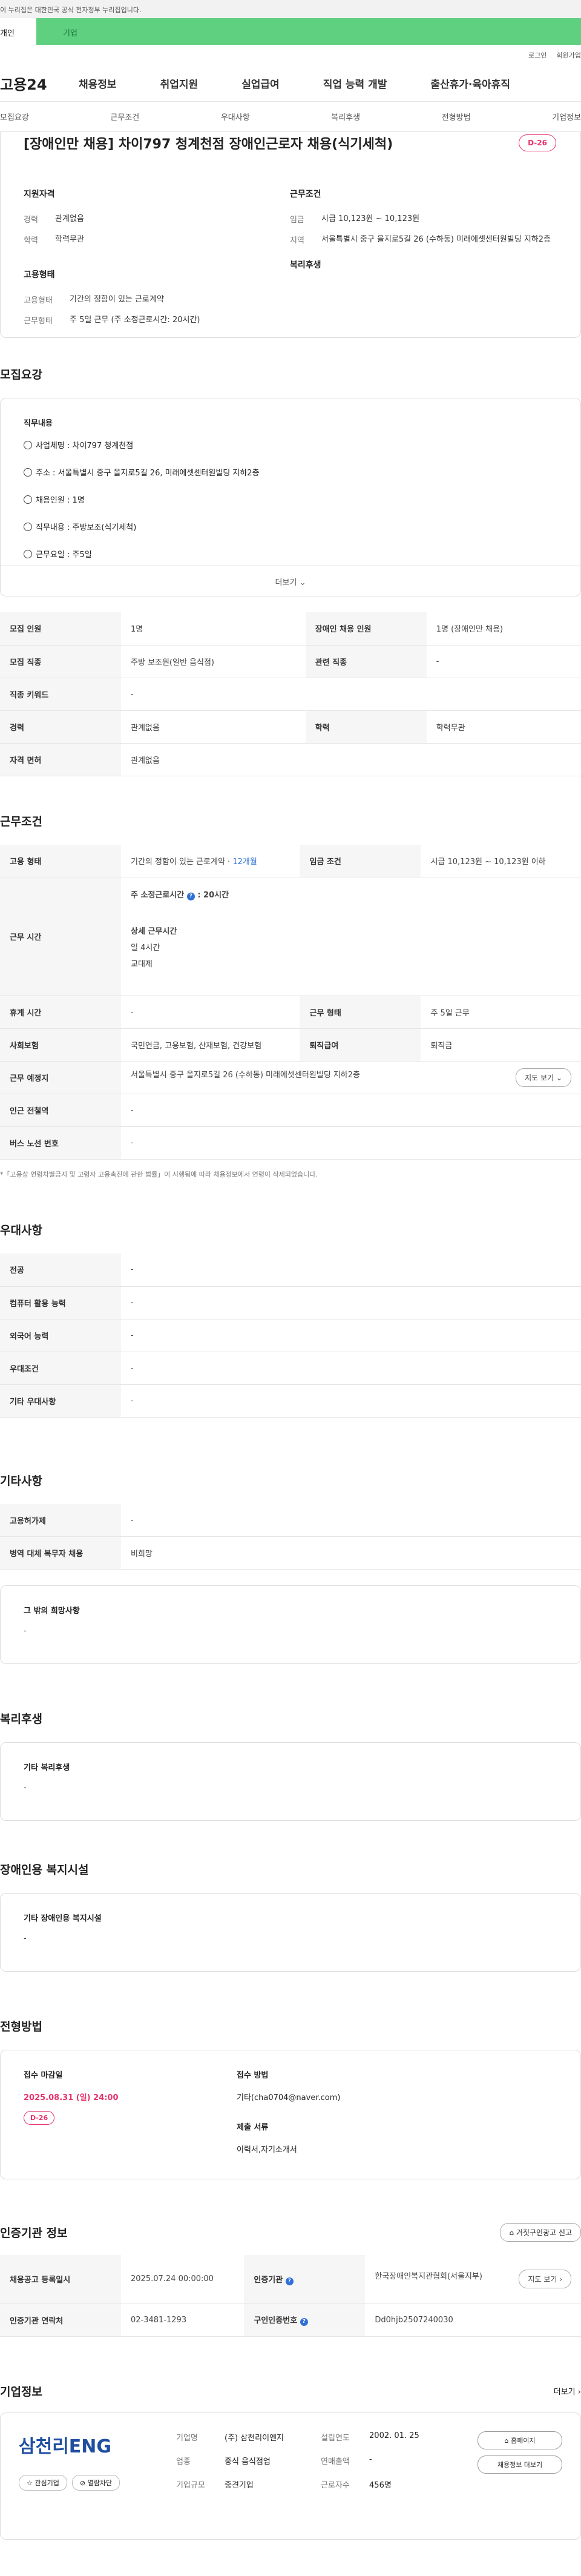  Describe the element at coordinates (297, 220) in the screenshot. I see `cond-label: 임금` at that location.